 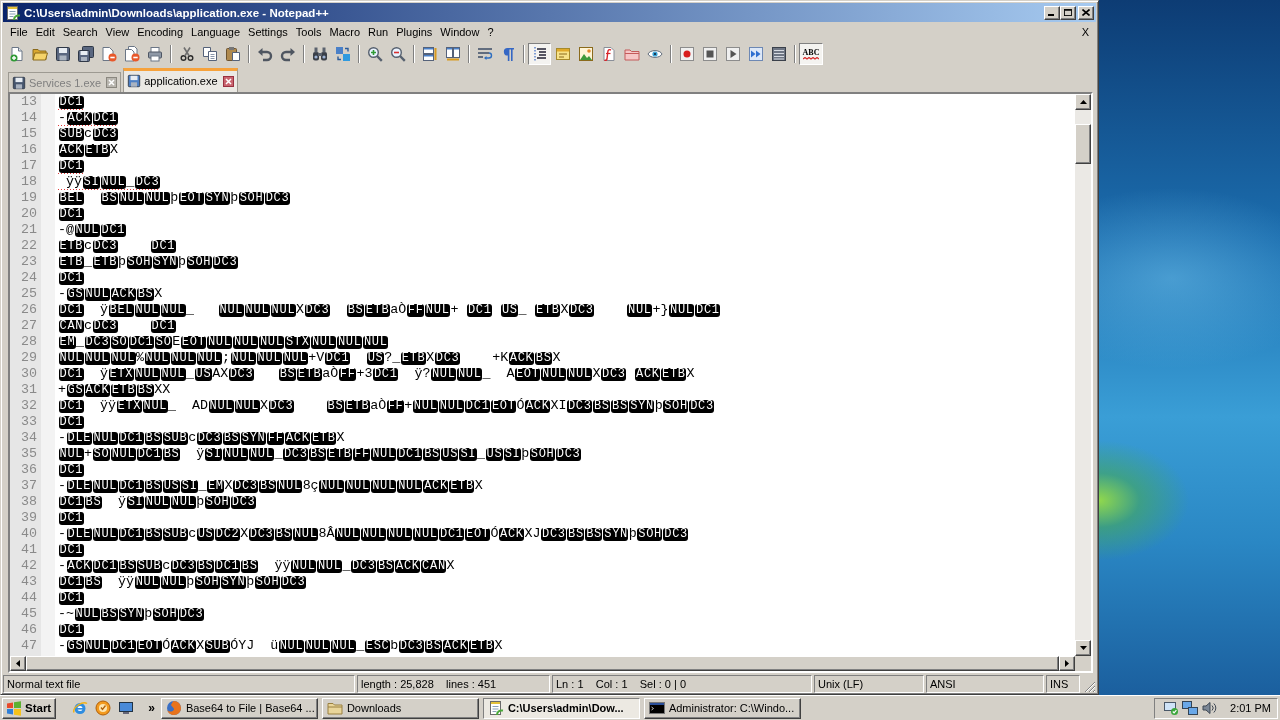 I want to click on line-number: 23, so click(x=29, y=262).